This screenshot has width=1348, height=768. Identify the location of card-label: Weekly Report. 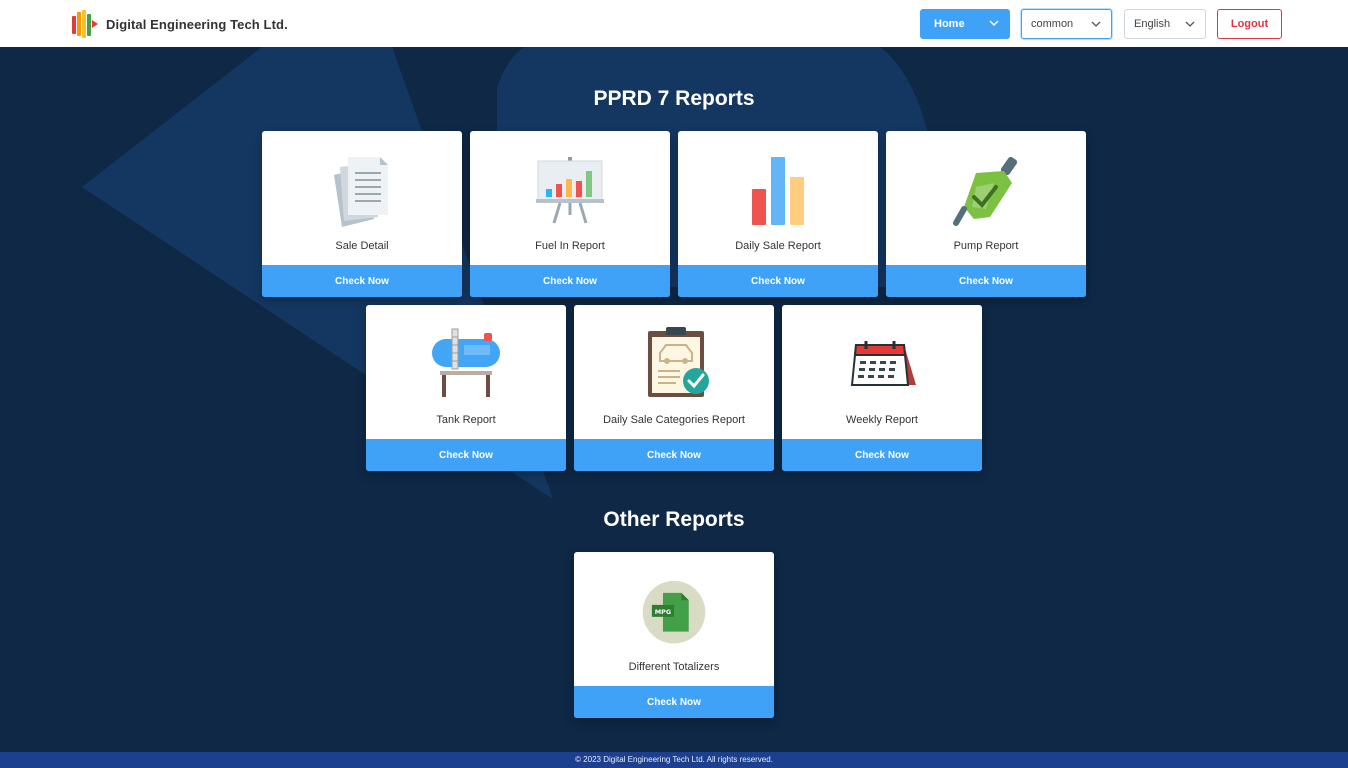
(882, 420).